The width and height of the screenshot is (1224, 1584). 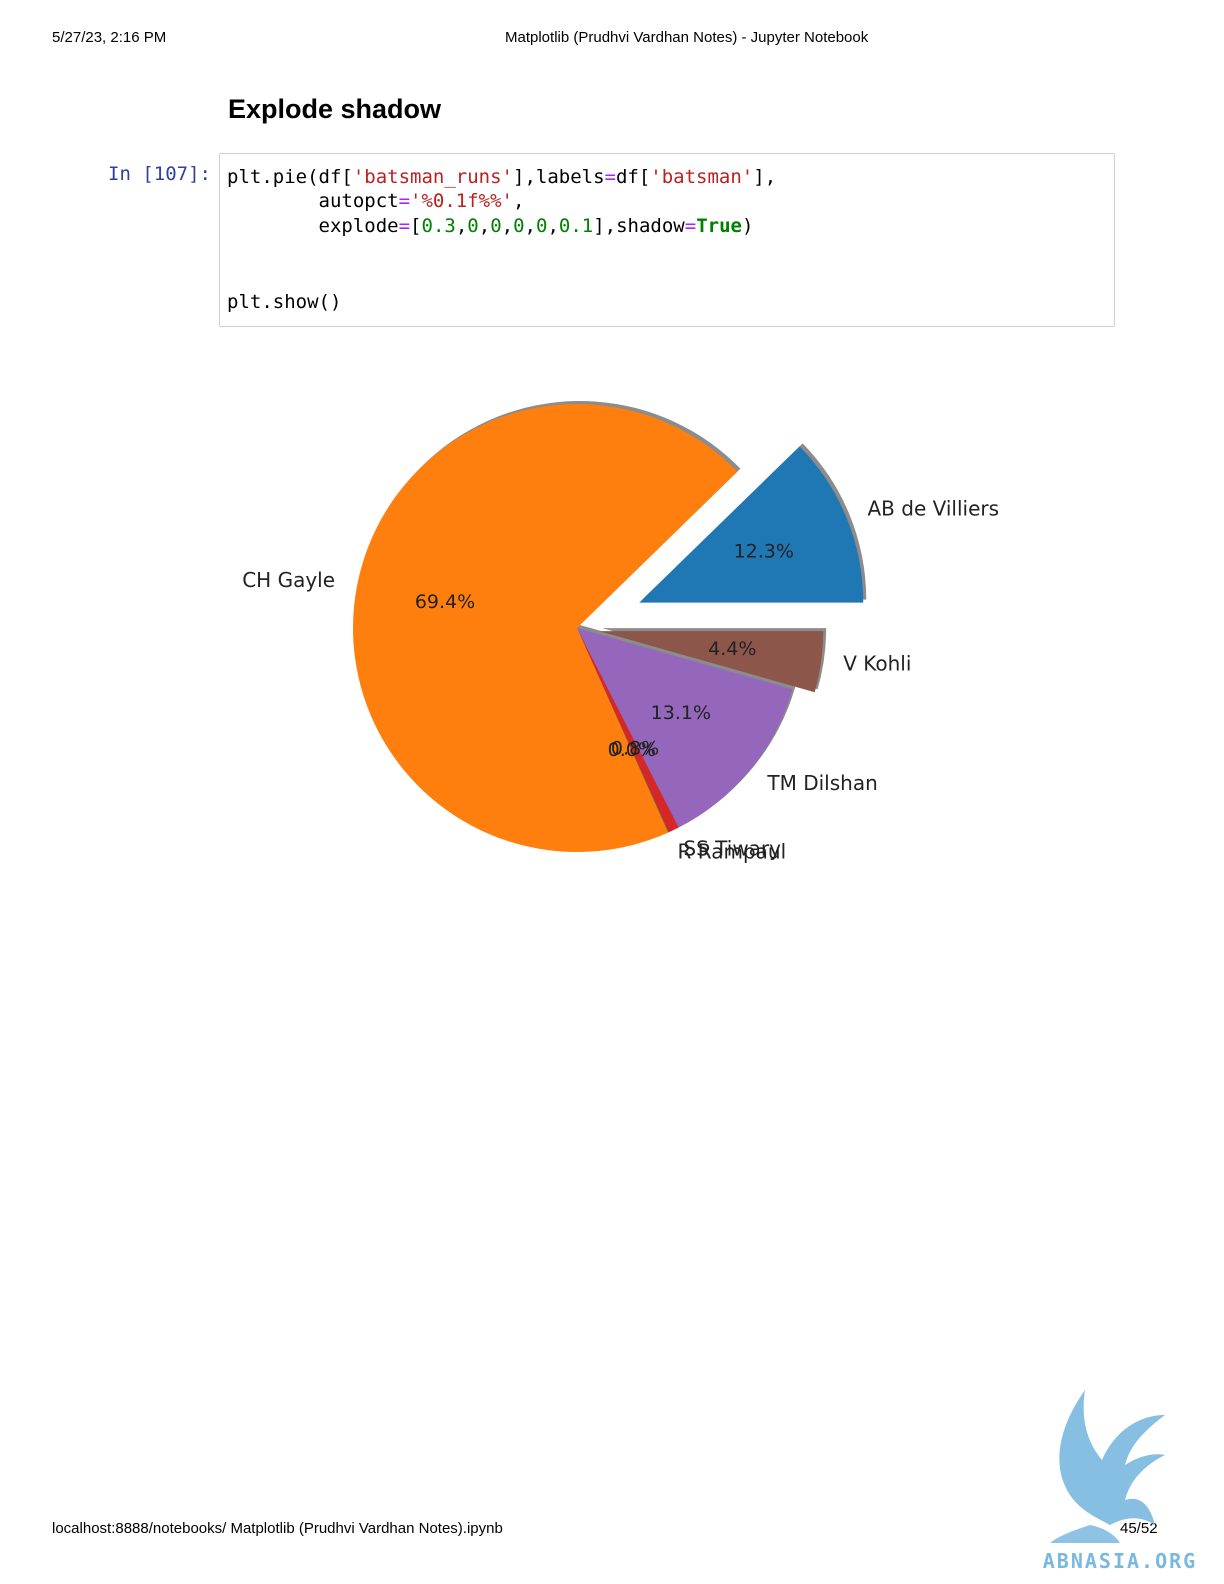 I want to click on code-token: [, so click(x=416, y=226).